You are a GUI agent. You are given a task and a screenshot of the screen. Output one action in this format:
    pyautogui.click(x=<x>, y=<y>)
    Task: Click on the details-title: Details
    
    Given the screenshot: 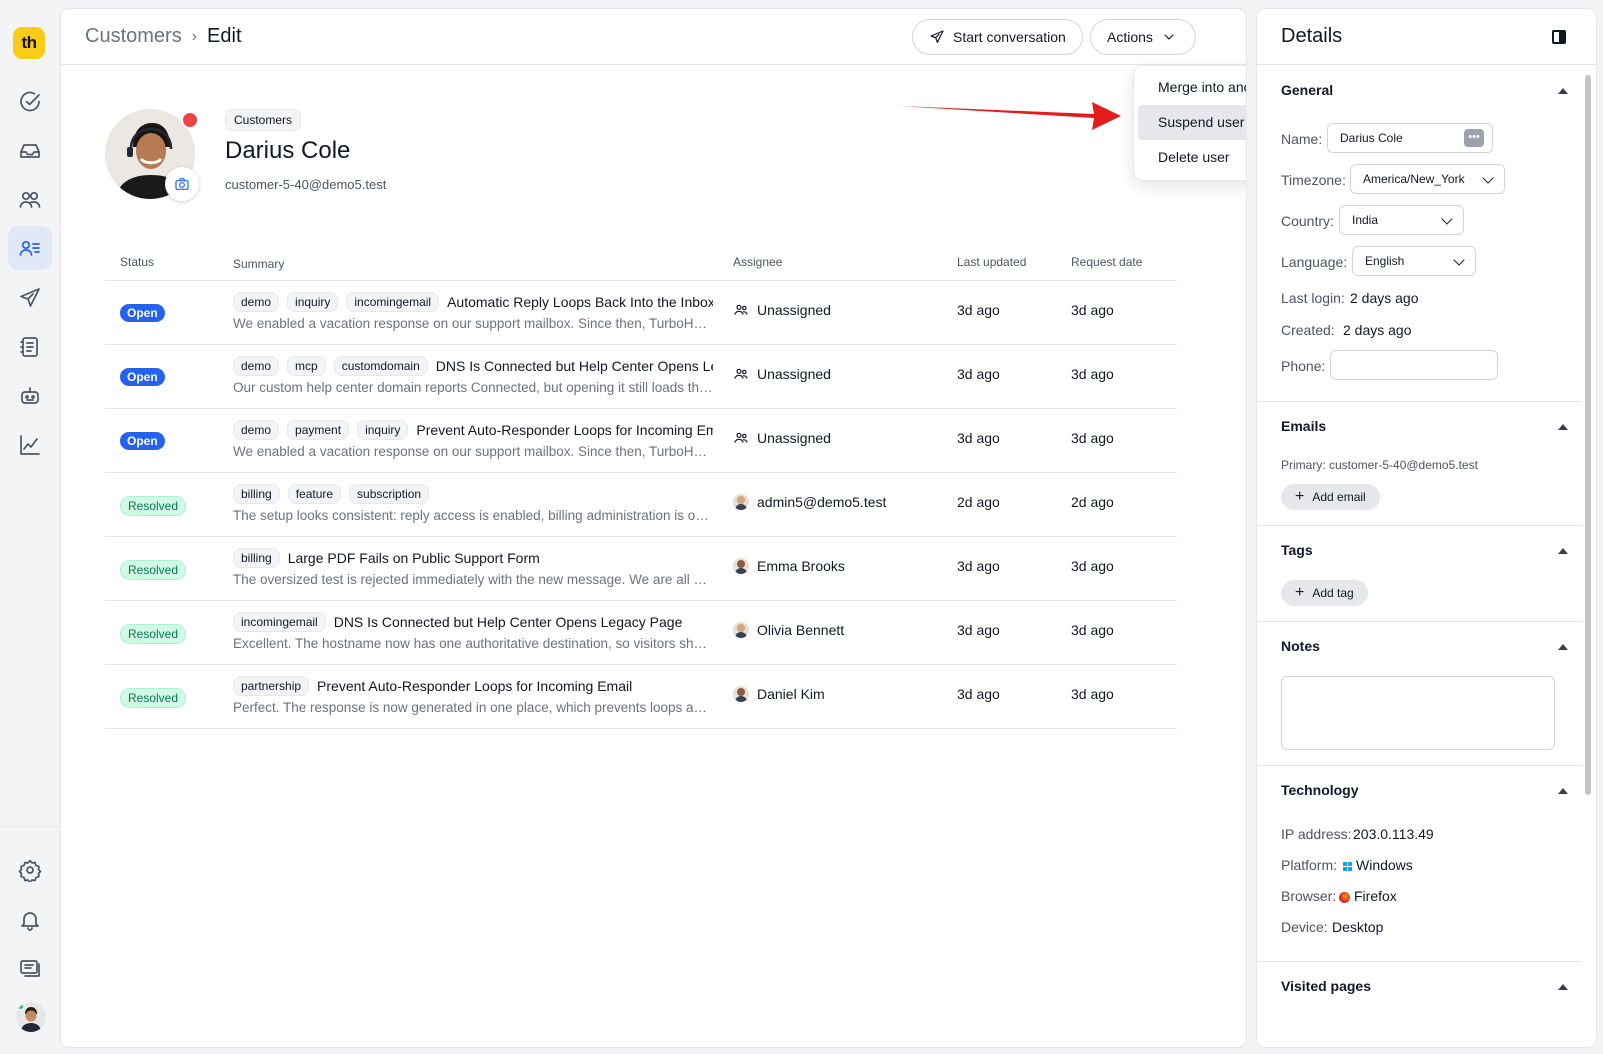 What is the action you would take?
    pyautogui.click(x=1312, y=36)
    